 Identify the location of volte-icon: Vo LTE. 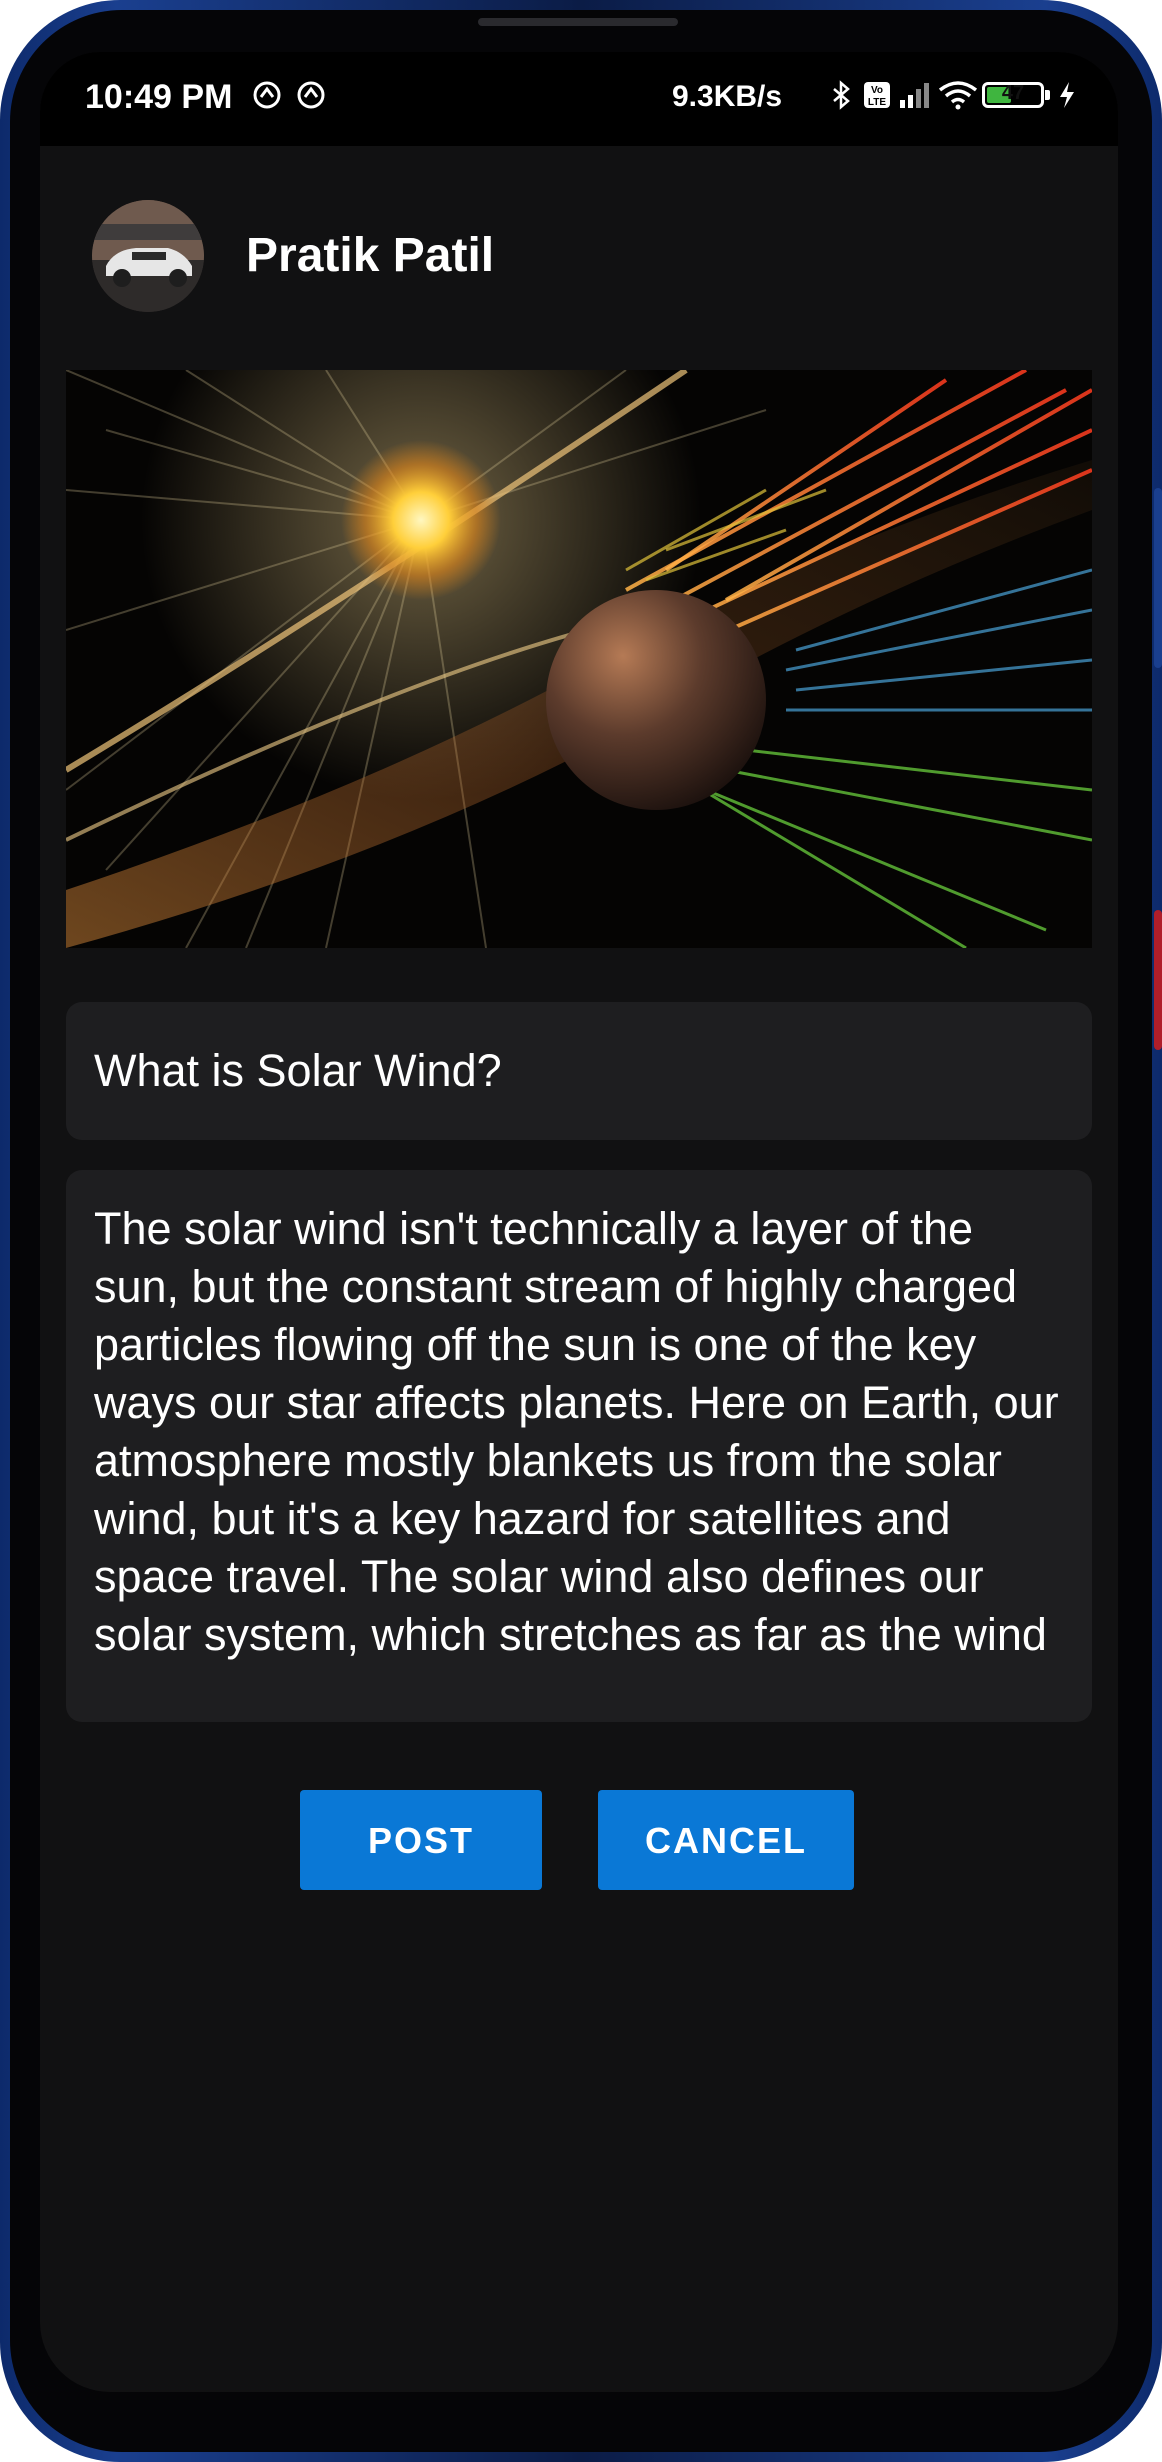
(877, 95).